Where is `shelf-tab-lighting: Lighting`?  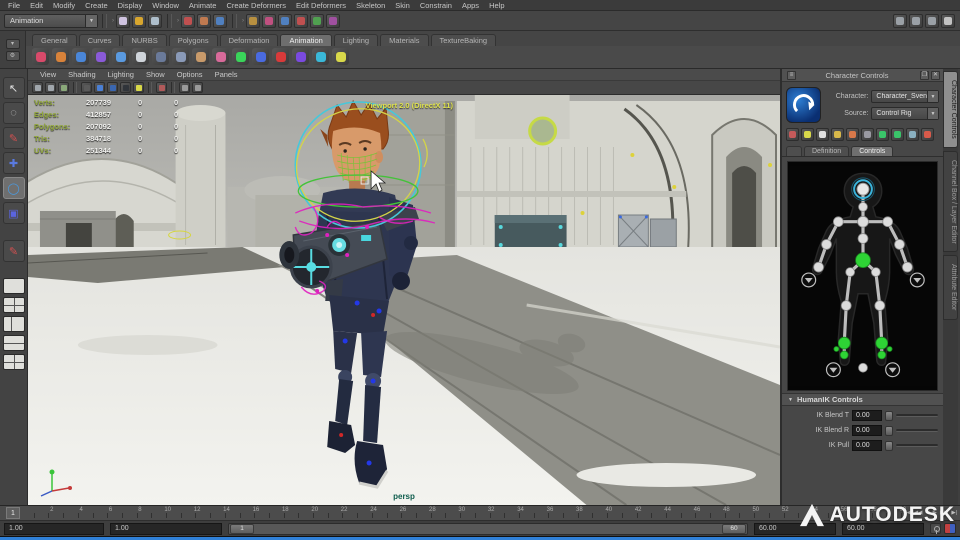 shelf-tab-lighting: Lighting is located at coordinates (356, 39).